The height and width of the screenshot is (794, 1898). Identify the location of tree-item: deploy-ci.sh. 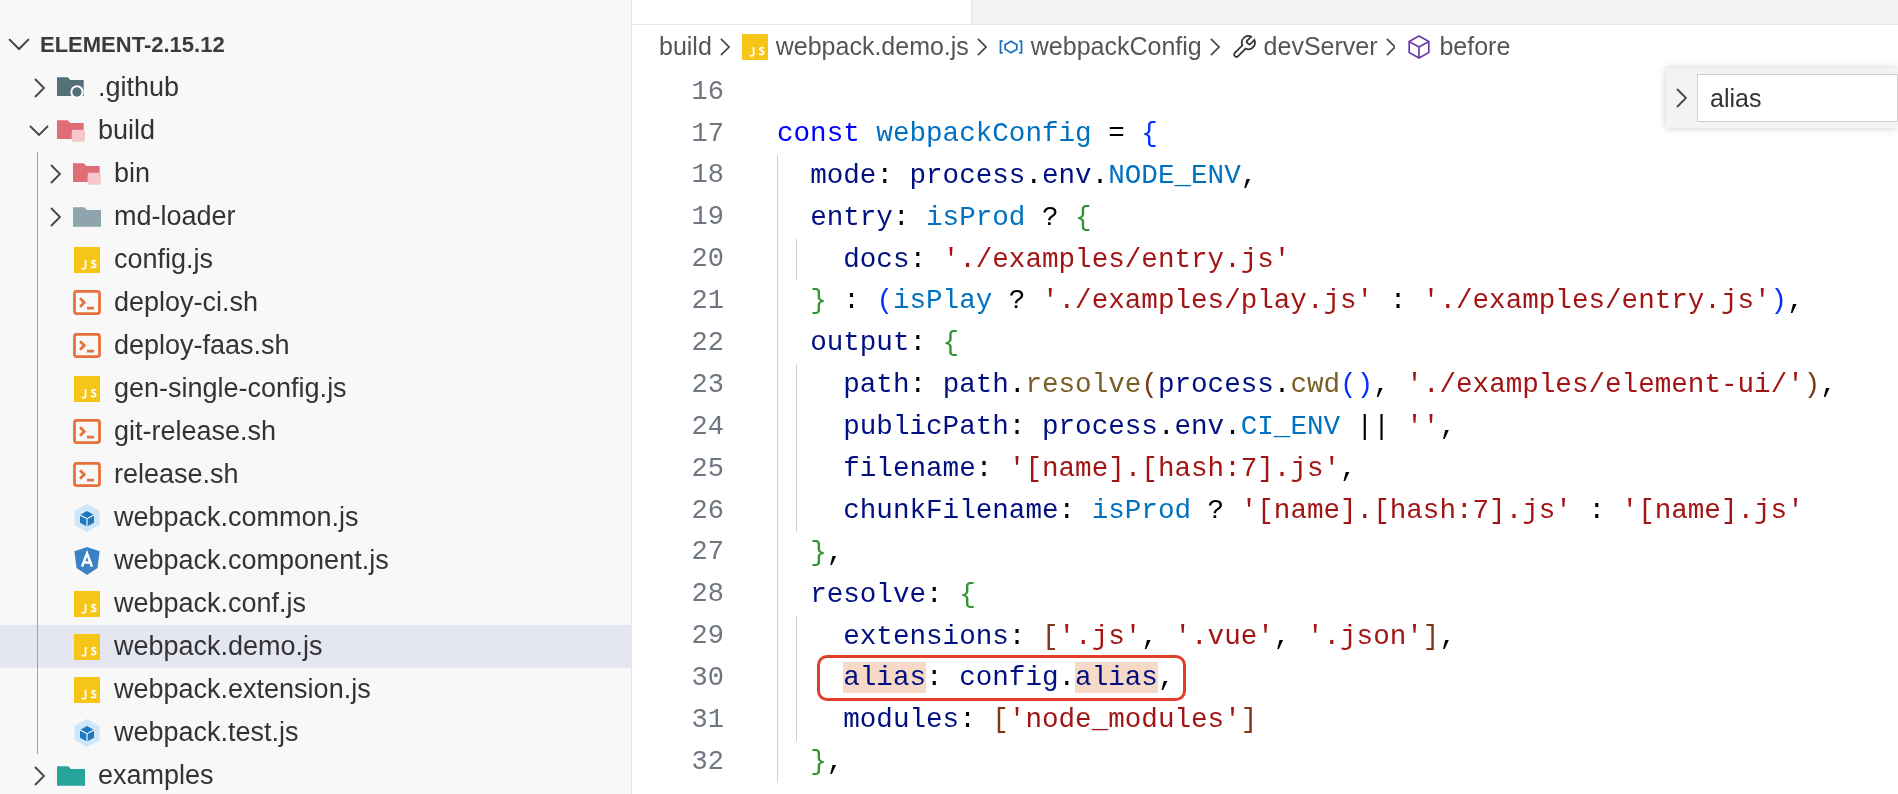
(315, 302).